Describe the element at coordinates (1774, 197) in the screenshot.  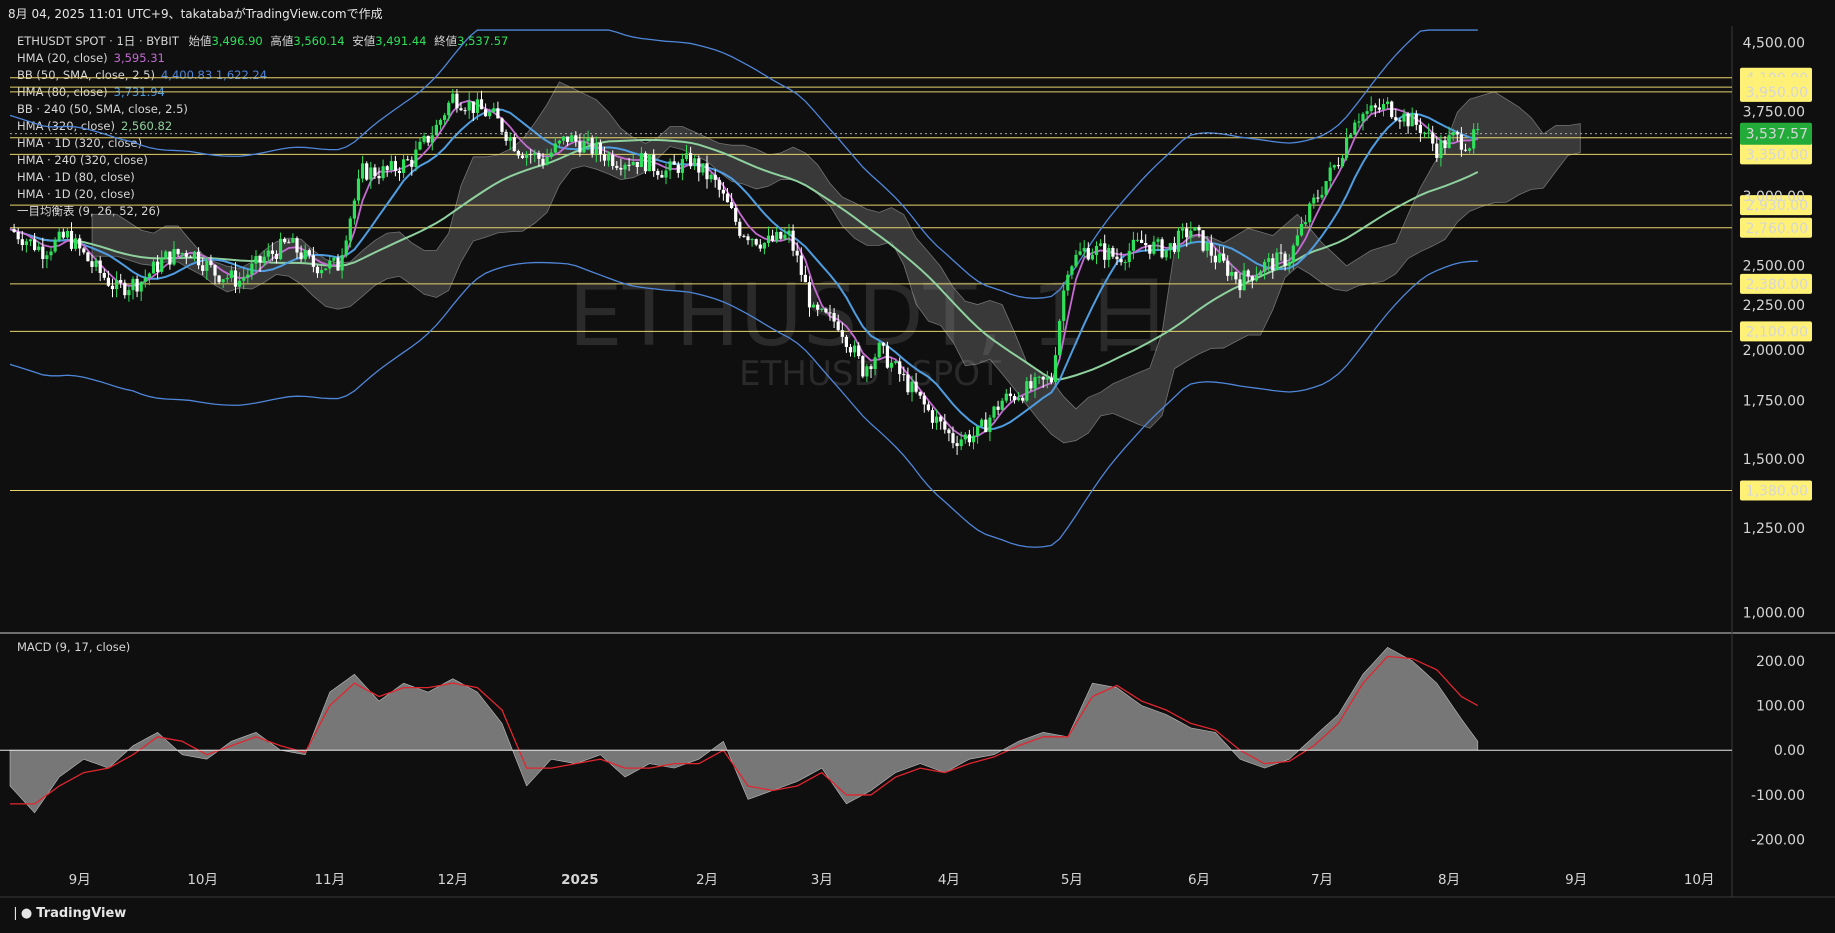
I see `price-tick-label: 3,000.00` at that location.